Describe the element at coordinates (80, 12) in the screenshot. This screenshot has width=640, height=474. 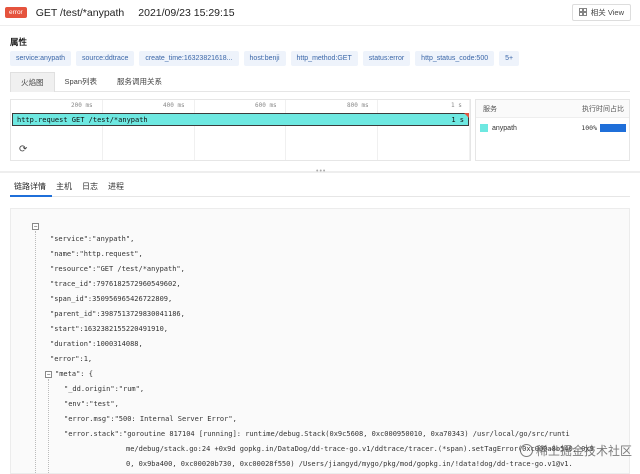
I see `trace-title: GET /test/*anypath` at that location.